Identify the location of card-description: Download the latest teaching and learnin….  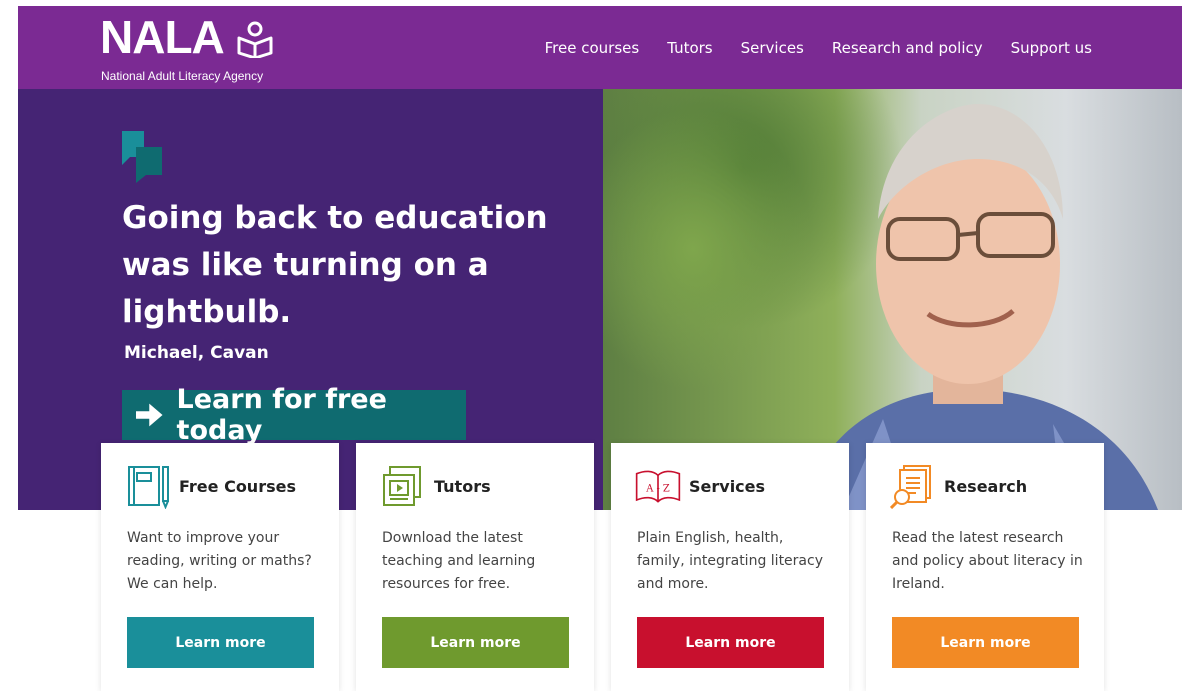
(459, 561).